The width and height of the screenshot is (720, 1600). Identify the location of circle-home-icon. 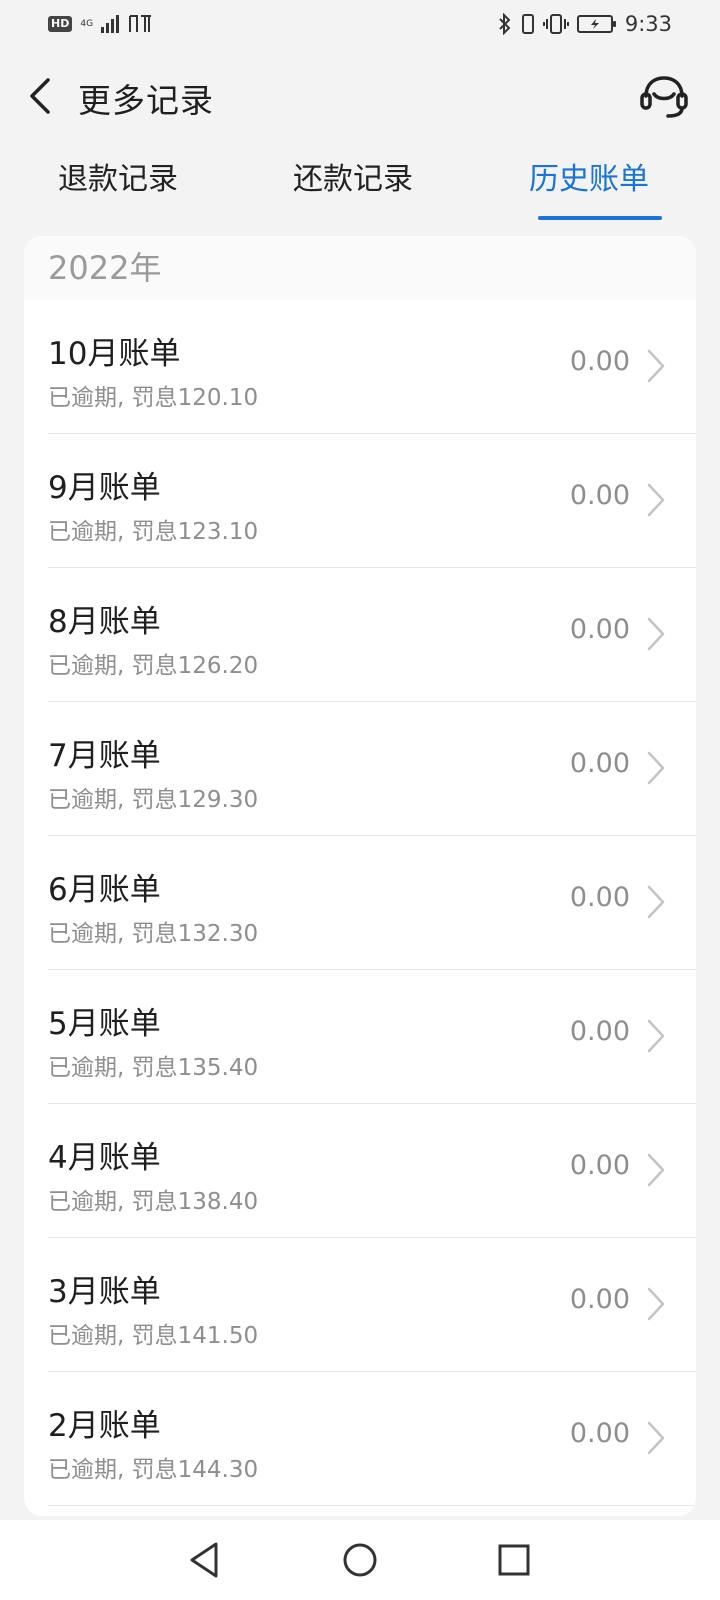
(360, 1560).